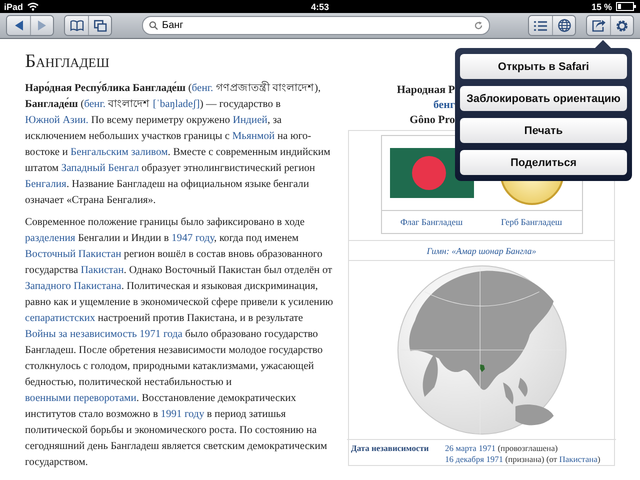  Describe the element at coordinates (481, 250) in the screenshot. I see `anthem-link: Гимн: «Амар шонар Бангла»` at that location.